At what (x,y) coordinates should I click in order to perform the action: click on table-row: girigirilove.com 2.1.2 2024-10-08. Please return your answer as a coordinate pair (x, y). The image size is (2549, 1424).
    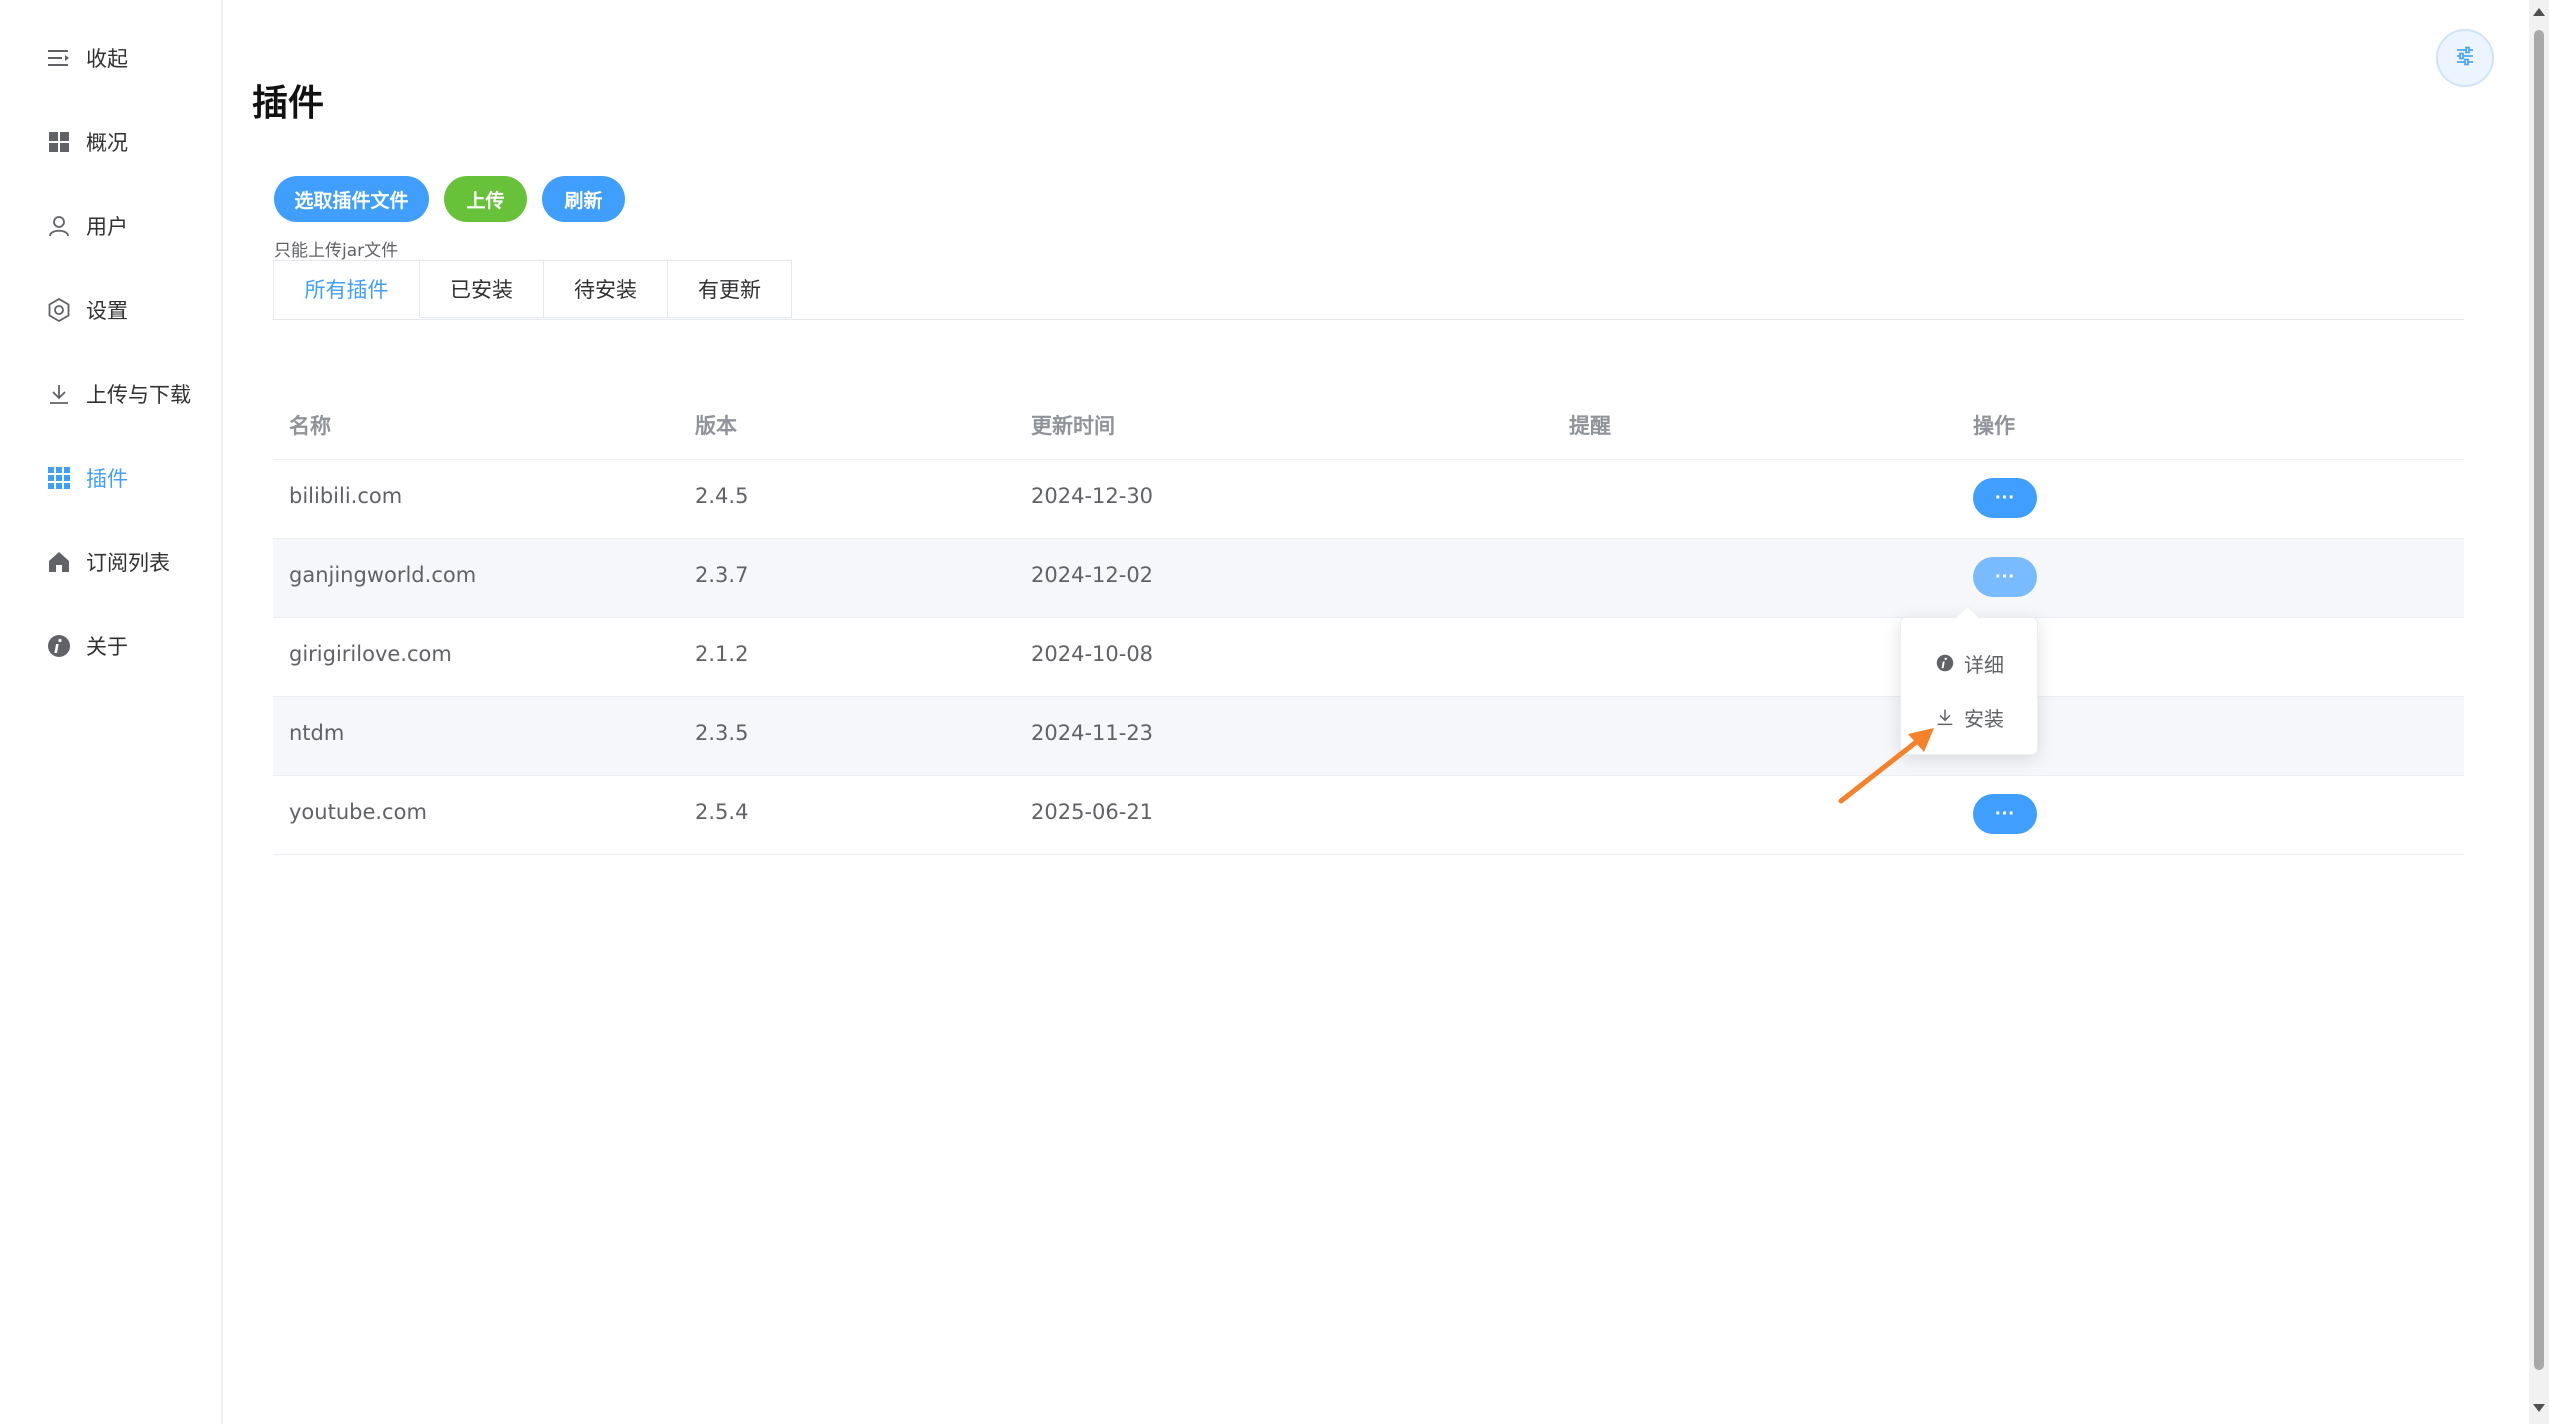
    Looking at the image, I should click on (1368, 657).